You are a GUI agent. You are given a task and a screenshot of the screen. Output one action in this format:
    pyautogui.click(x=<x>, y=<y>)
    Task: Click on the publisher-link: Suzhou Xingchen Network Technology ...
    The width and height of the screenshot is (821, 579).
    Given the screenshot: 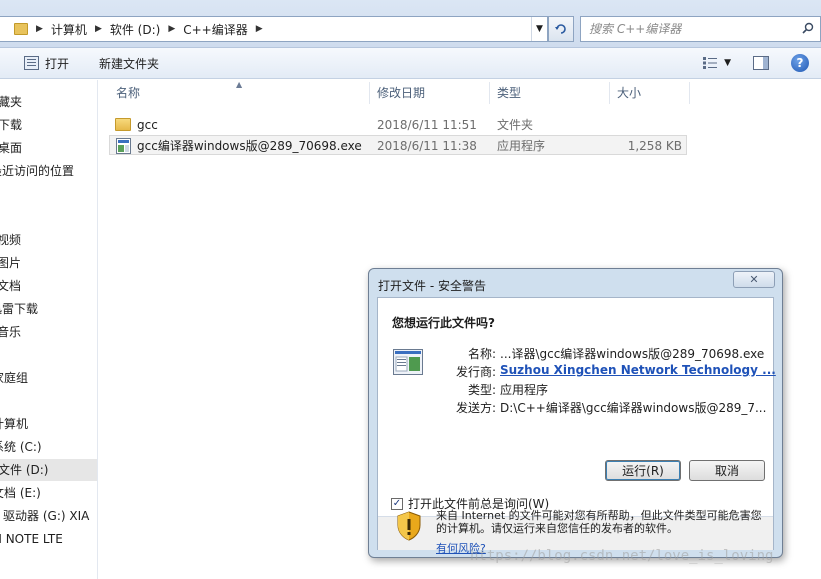 What is the action you would take?
    pyautogui.click(x=638, y=370)
    